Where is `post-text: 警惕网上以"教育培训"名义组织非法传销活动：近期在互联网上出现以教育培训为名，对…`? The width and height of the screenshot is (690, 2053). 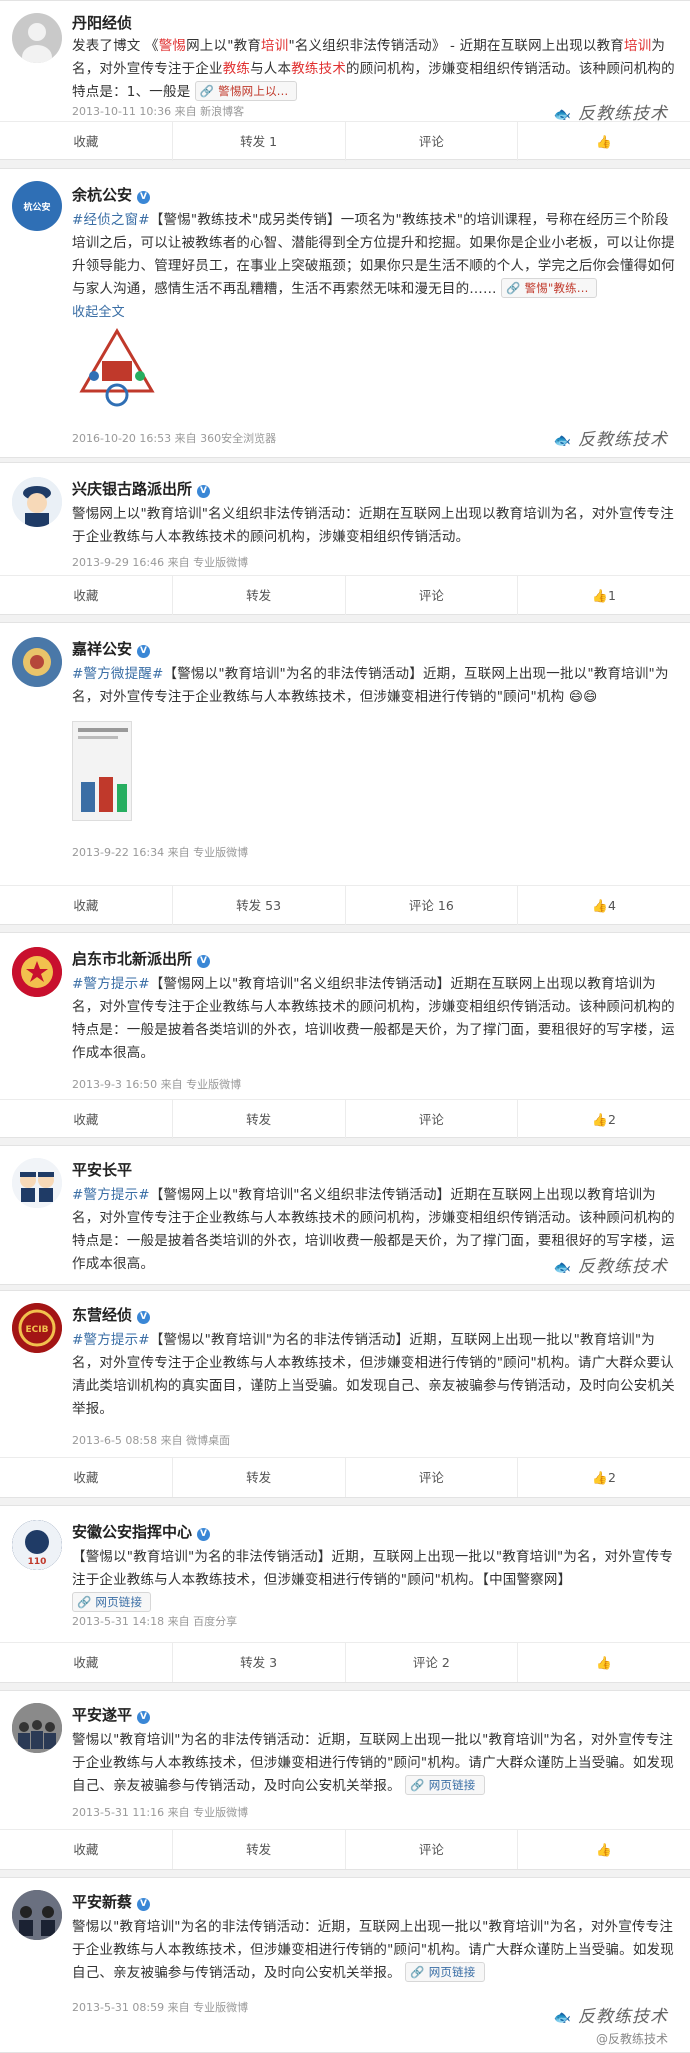
post-text: 警惕网上以"教育培训"名义组织非法传销活动：近期在互联网上出现以教育培训为名，对… is located at coordinates (373, 525).